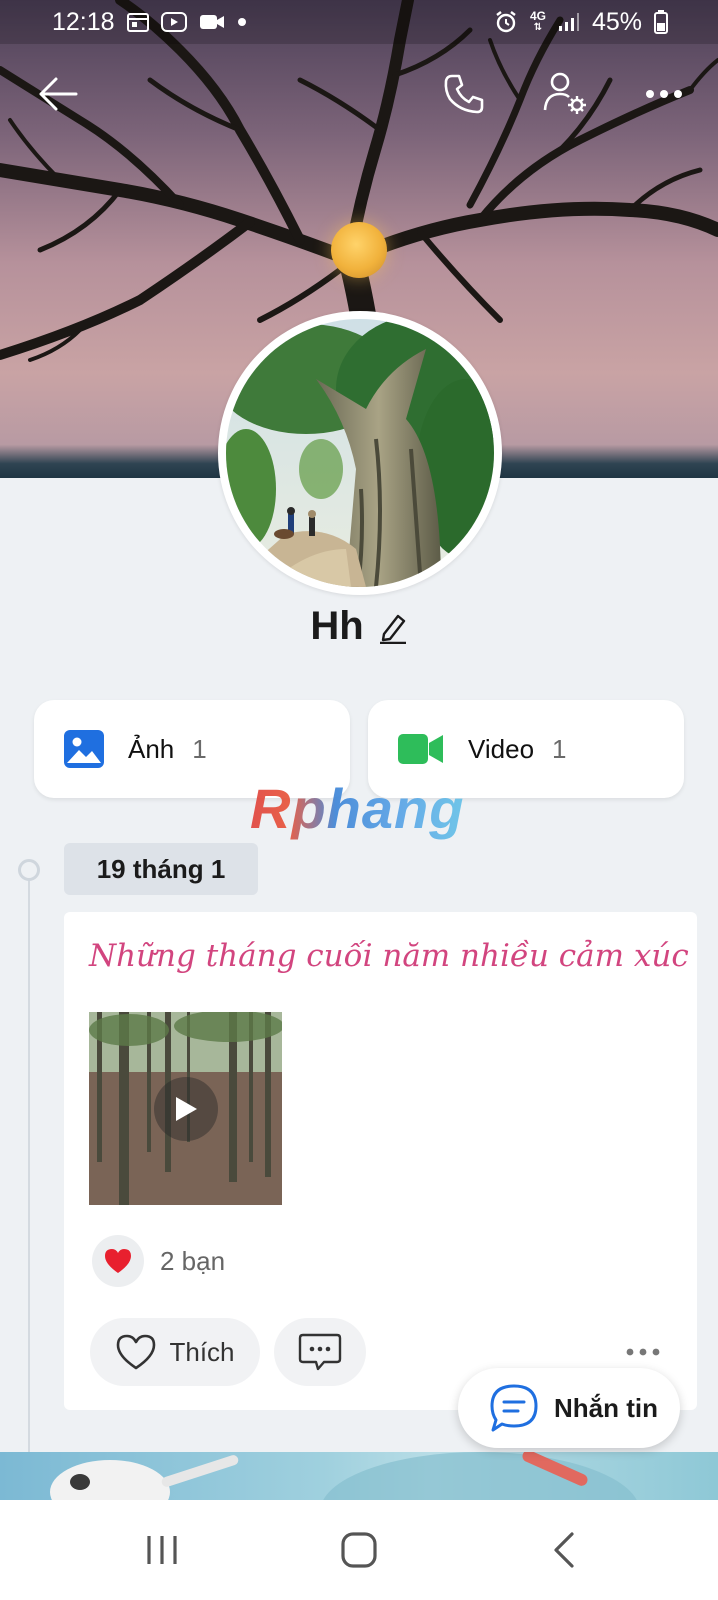  Describe the element at coordinates (569, 22) in the screenshot. I see `signal-icon` at that location.